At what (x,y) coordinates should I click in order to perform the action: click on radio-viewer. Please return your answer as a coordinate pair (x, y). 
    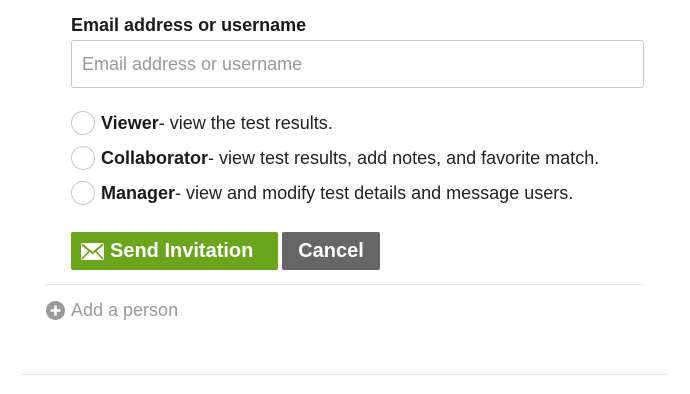
    Looking at the image, I should click on (83, 123).